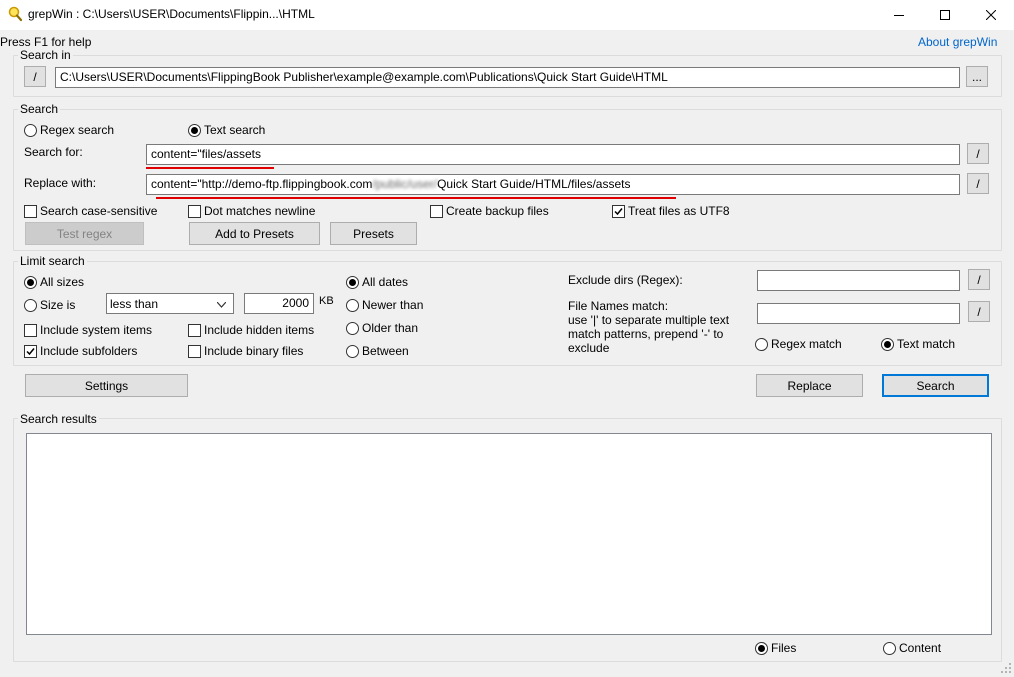 Image resolution: width=1014 pixels, height=677 pixels. What do you see at coordinates (978, 153) in the screenshot?
I see `search-for-slash-button: /` at bounding box center [978, 153].